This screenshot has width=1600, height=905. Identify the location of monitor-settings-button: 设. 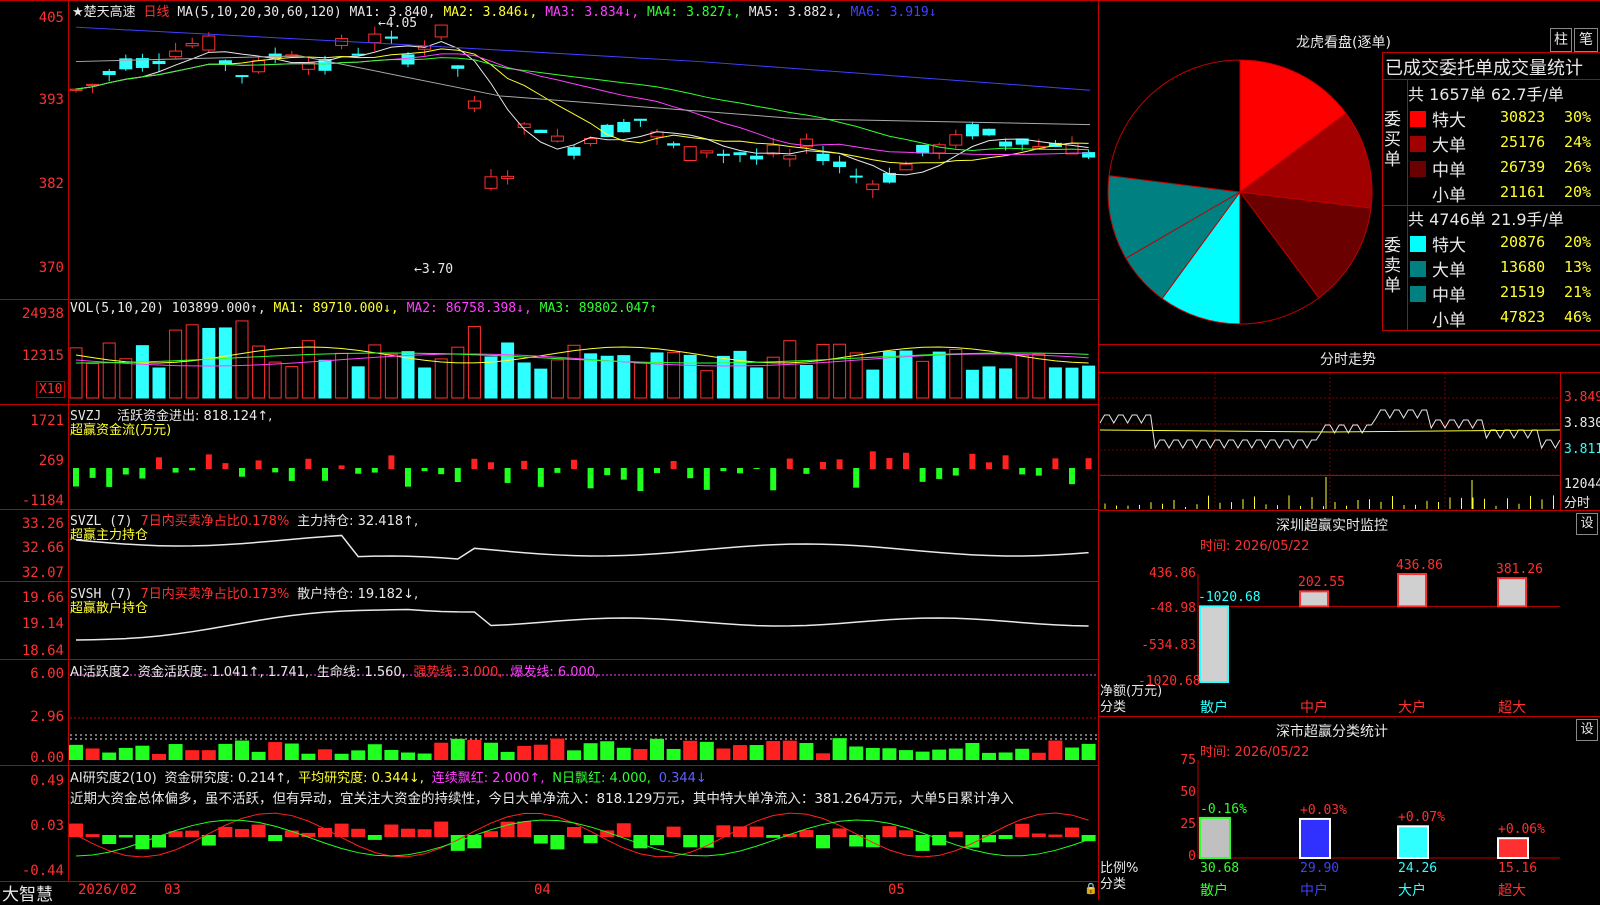
(1587, 524).